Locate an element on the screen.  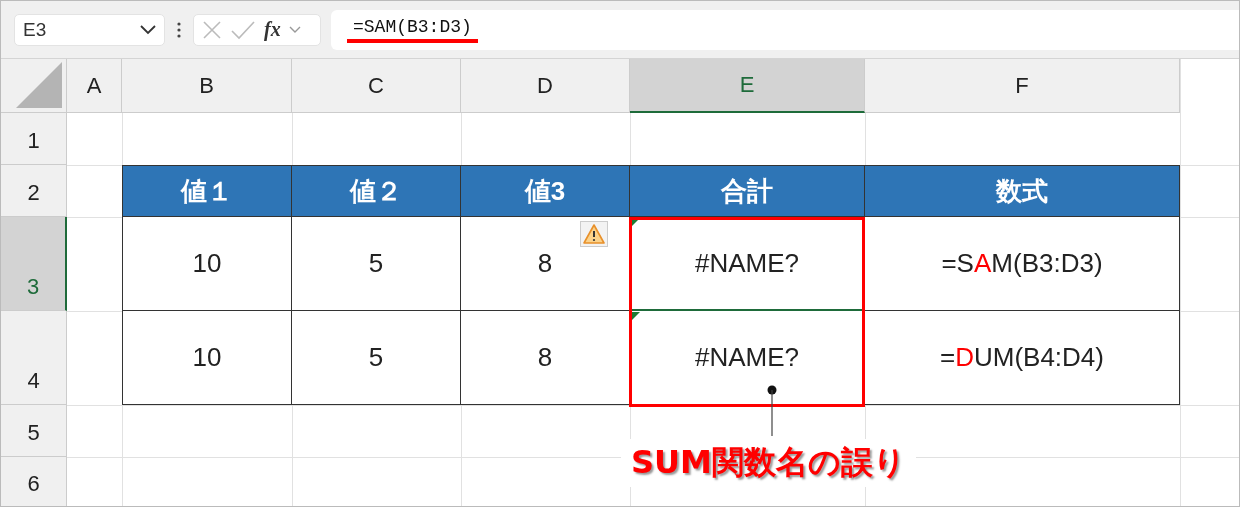
select-all-icon is located at coordinates (39, 85).